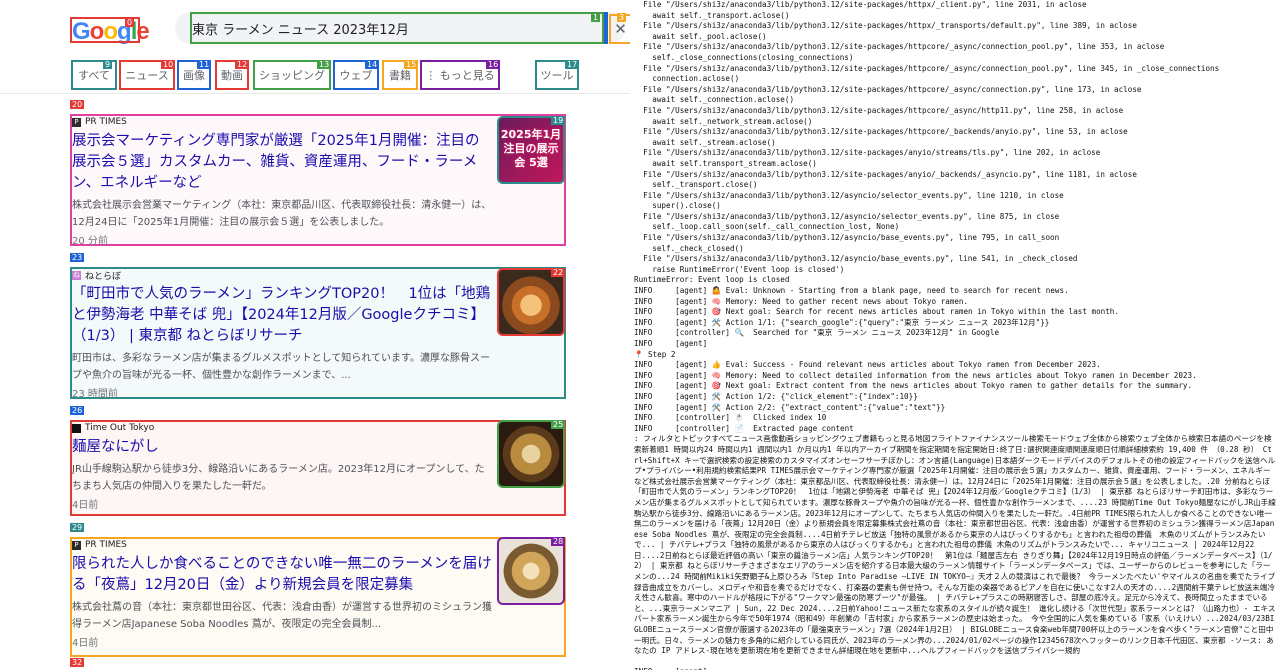  I want to click on terminal-line: connection.aclose(), so click(955, 79).